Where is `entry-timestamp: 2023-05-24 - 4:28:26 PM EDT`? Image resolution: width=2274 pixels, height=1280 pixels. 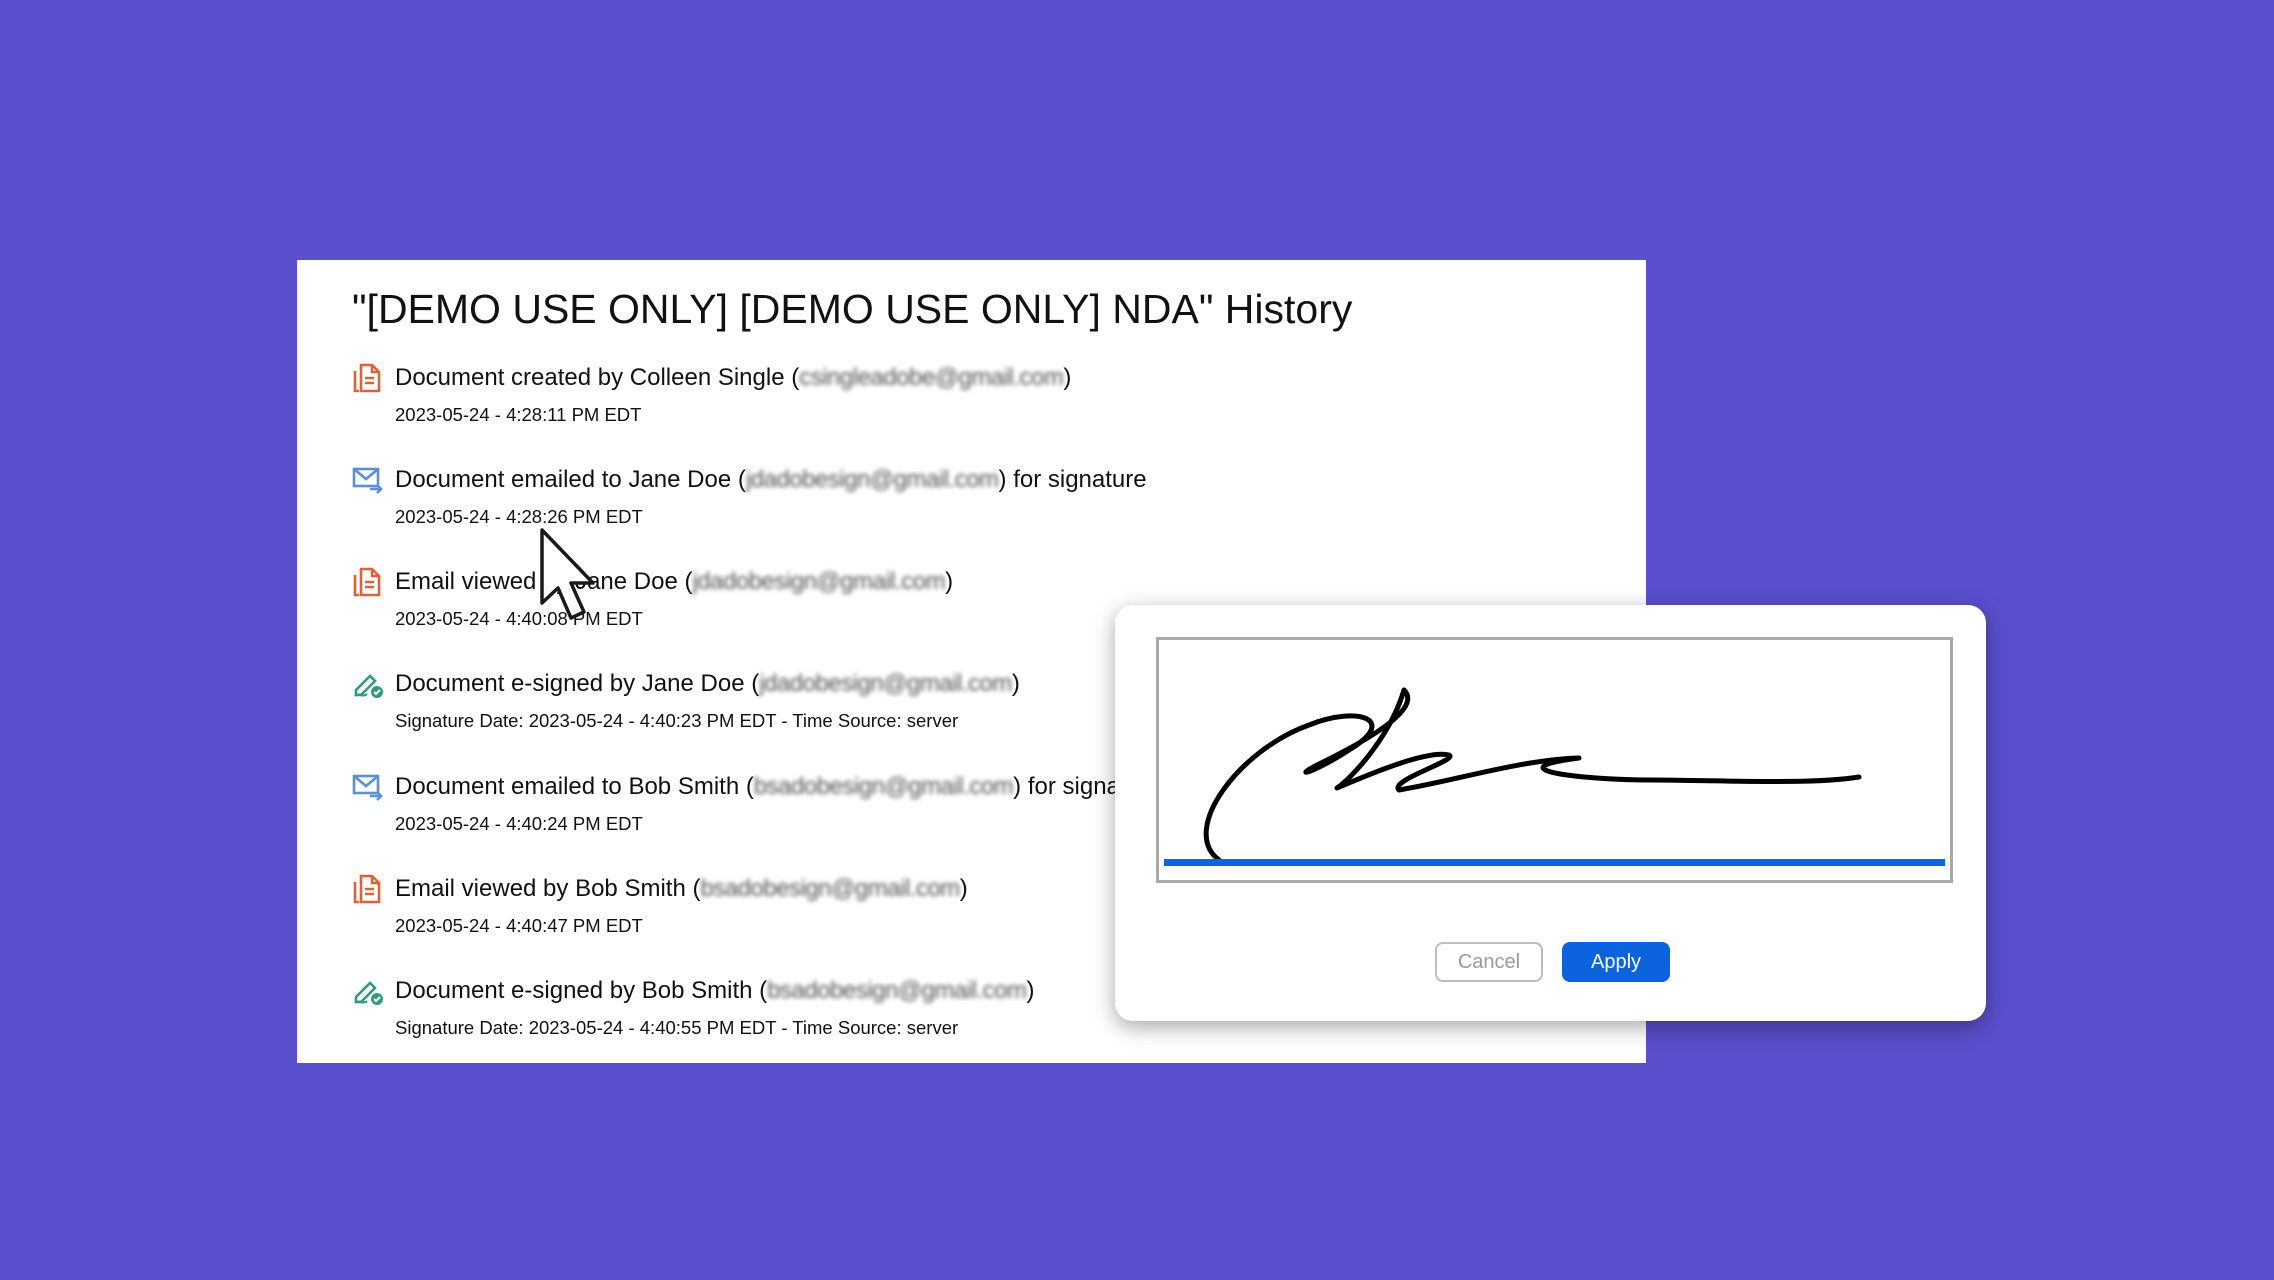
entry-timestamp: 2023-05-24 - 4:28:26 PM EDT is located at coordinates (519, 516).